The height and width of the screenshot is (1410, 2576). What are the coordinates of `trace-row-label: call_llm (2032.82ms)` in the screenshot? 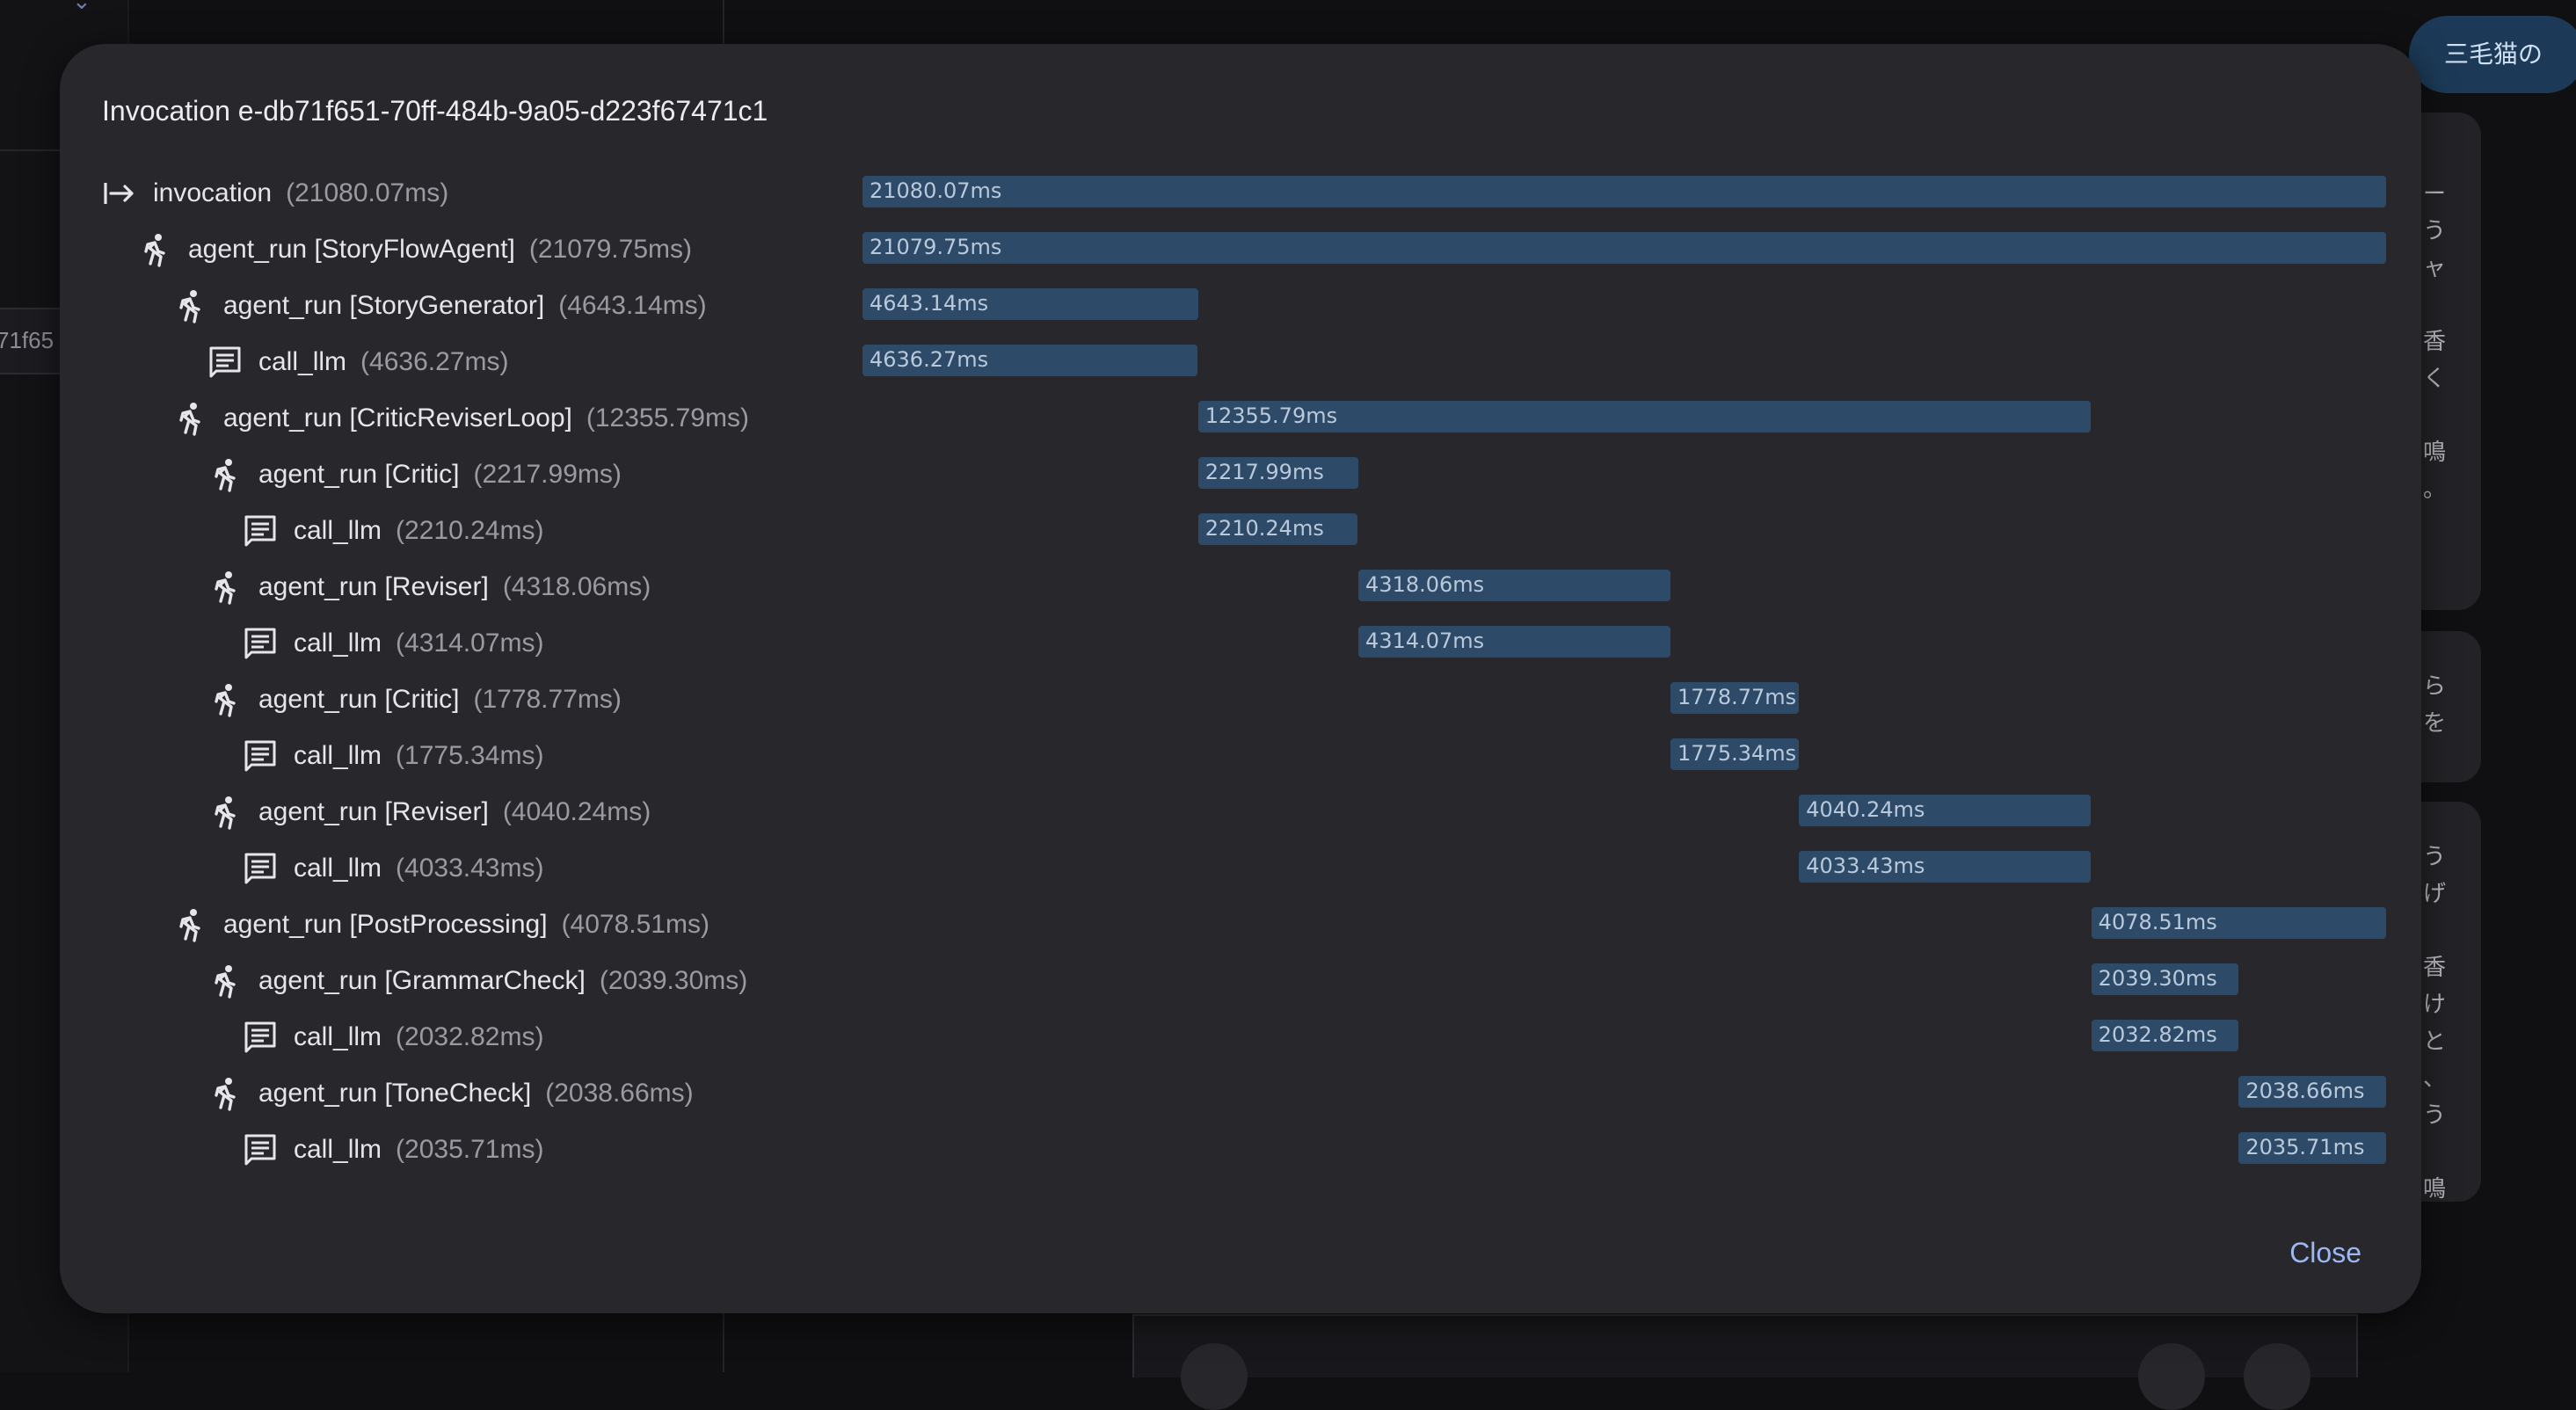 It's located at (393, 1037).